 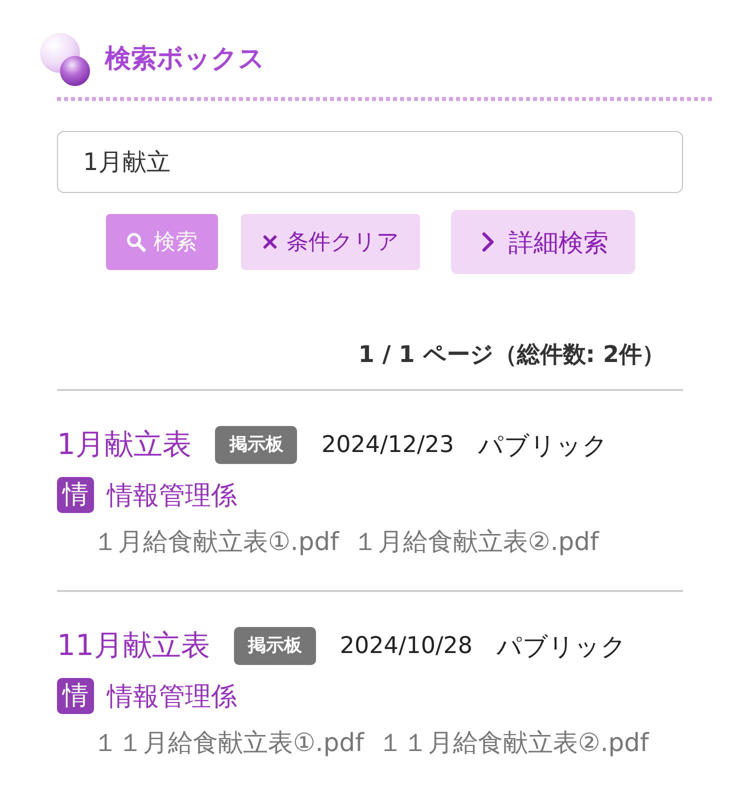 What do you see at coordinates (330, 242) in the screenshot?
I see `clear-conditions-button: 条件クリア` at bounding box center [330, 242].